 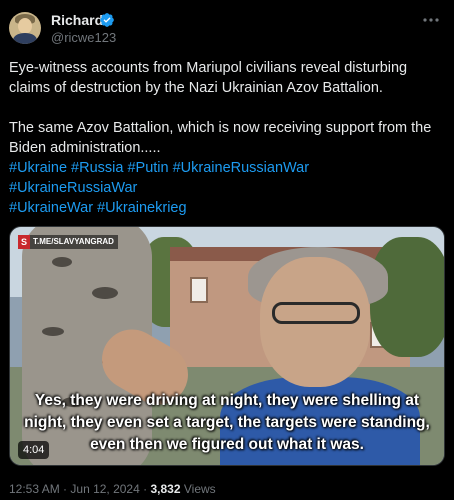 What do you see at coordinates (431, 20) in the screenshot?
I see `more-options-icon` at bounding box center [431, 20].